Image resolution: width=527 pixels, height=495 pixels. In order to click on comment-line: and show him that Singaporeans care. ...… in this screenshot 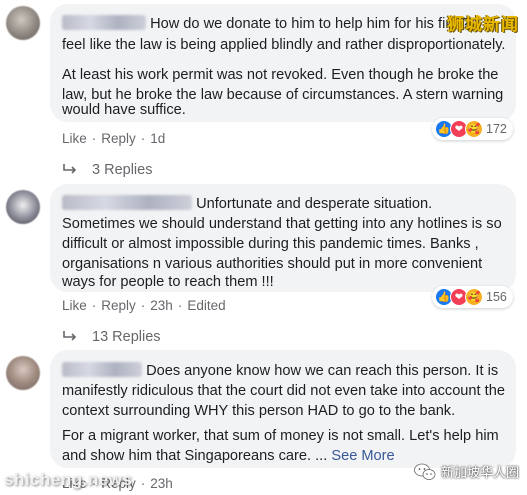, I will do `click(228, 456)`.